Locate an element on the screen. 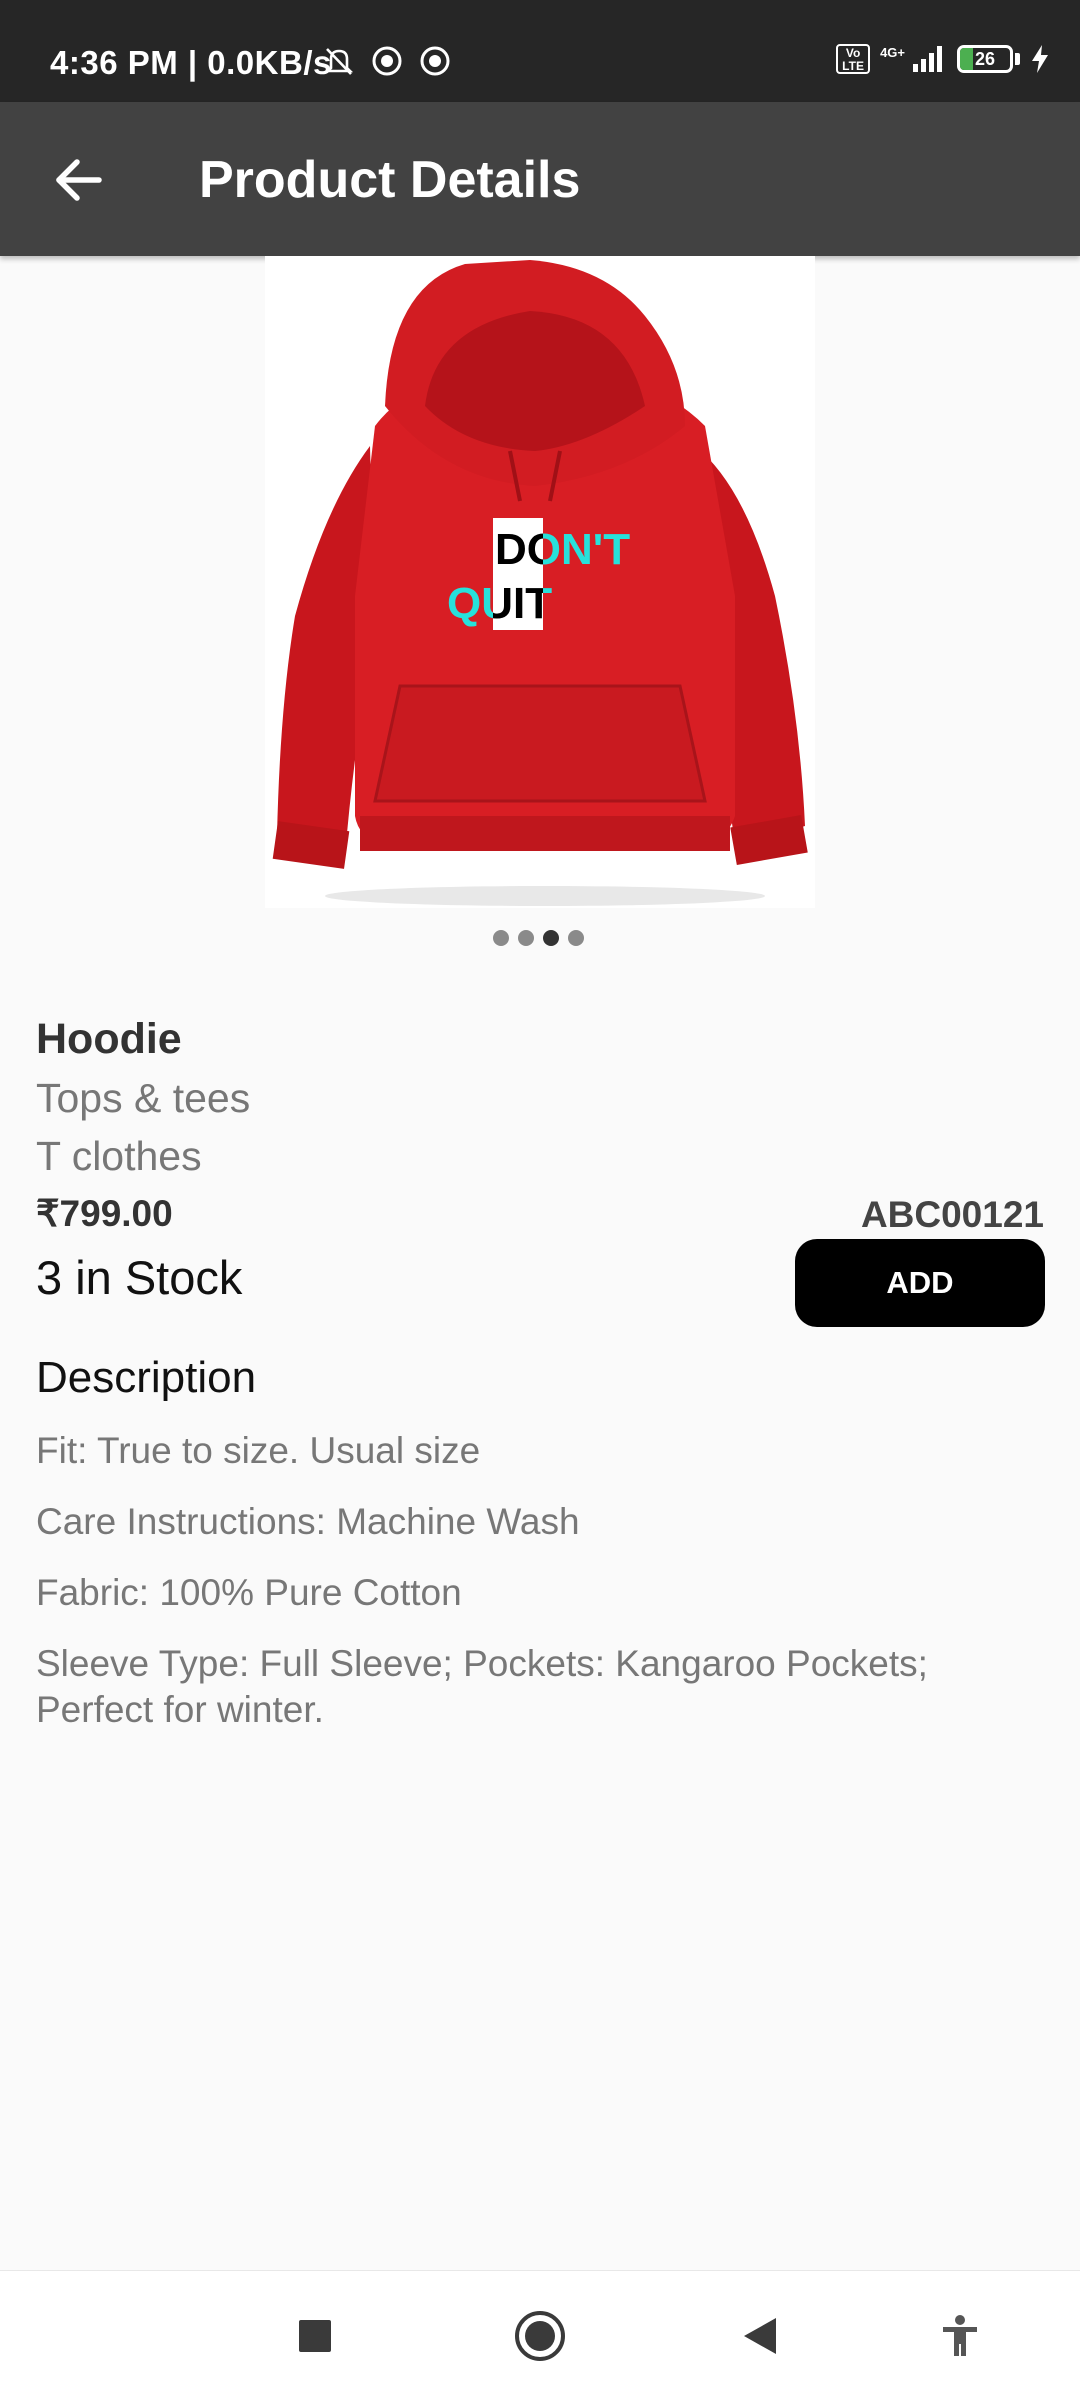 The image size is (1080, 2401). accessibility-button is located at coordinates (960, 2336).